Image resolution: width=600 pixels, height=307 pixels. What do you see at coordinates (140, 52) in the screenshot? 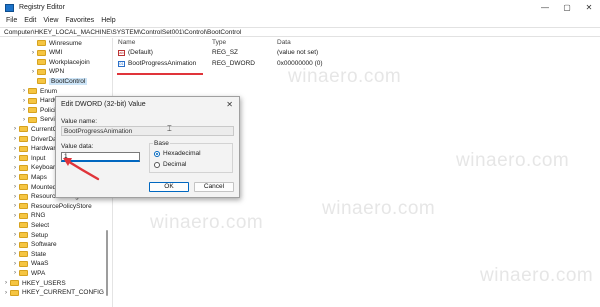
I see `value-name: (Default)` at bounding box center [140, 52].